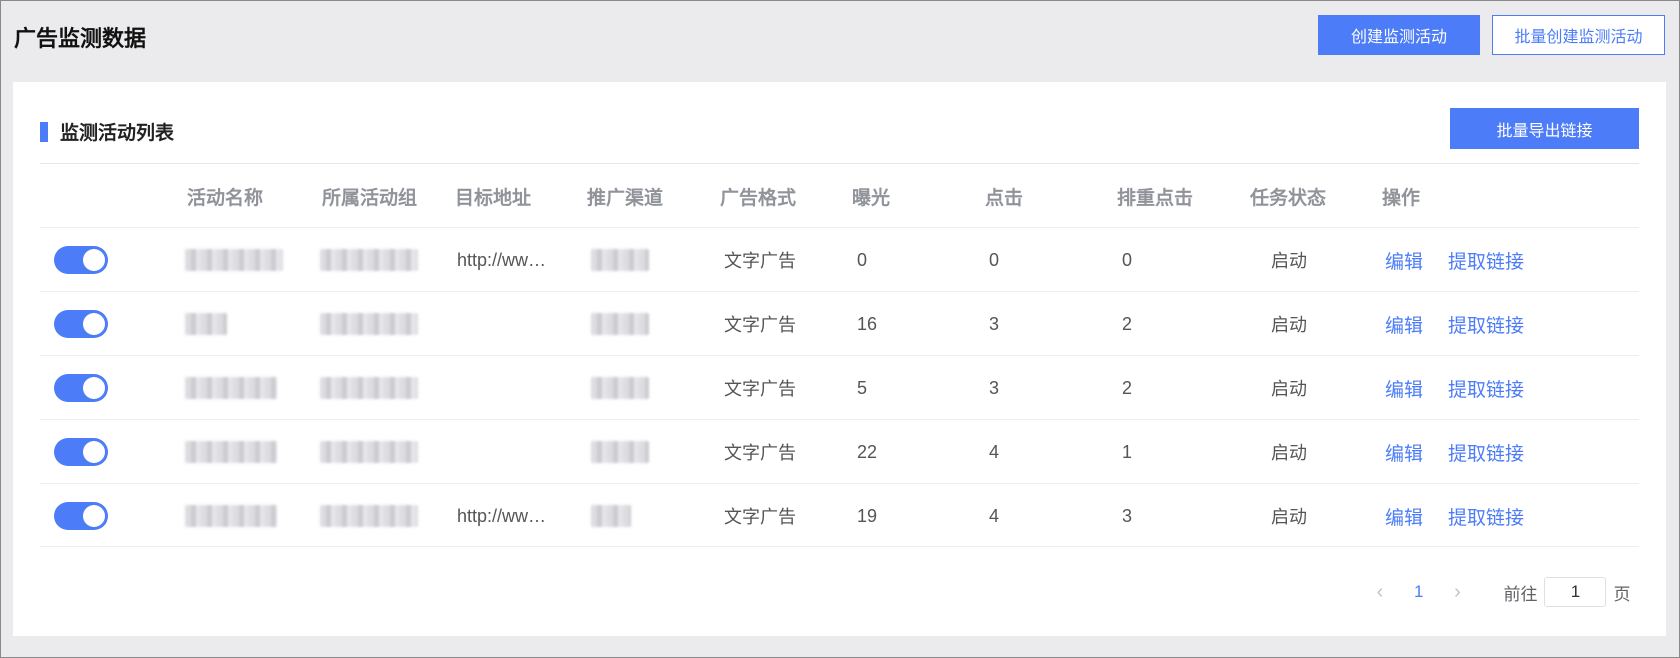  What do you see at coordinates (1127, 515) in the screenshot?
I see `unique-clicks-cell: 3` at bounding box center [1127, 515].